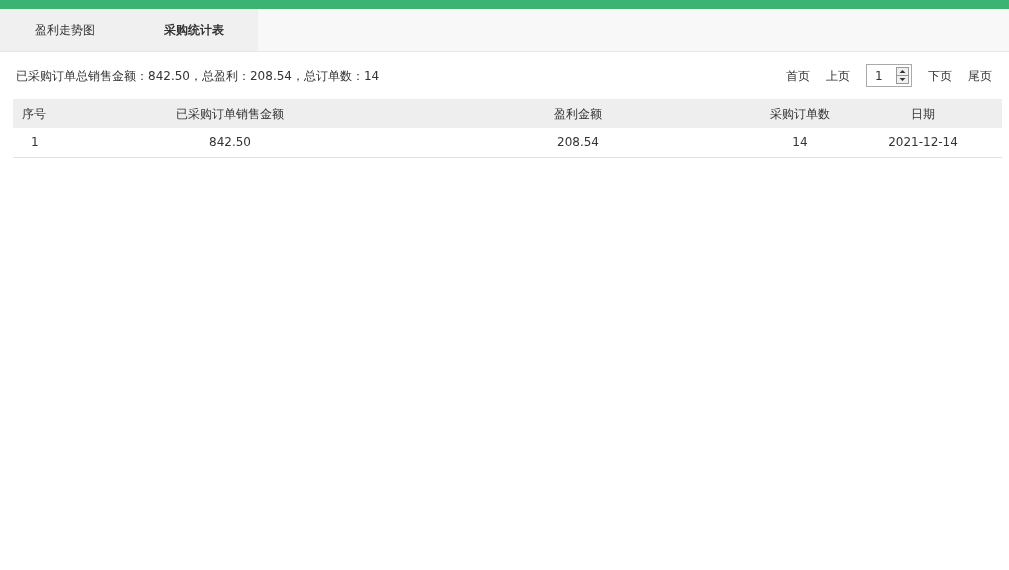 The image size is (1009, 570). I want to click on table-cell: 14, so click(800, 142).